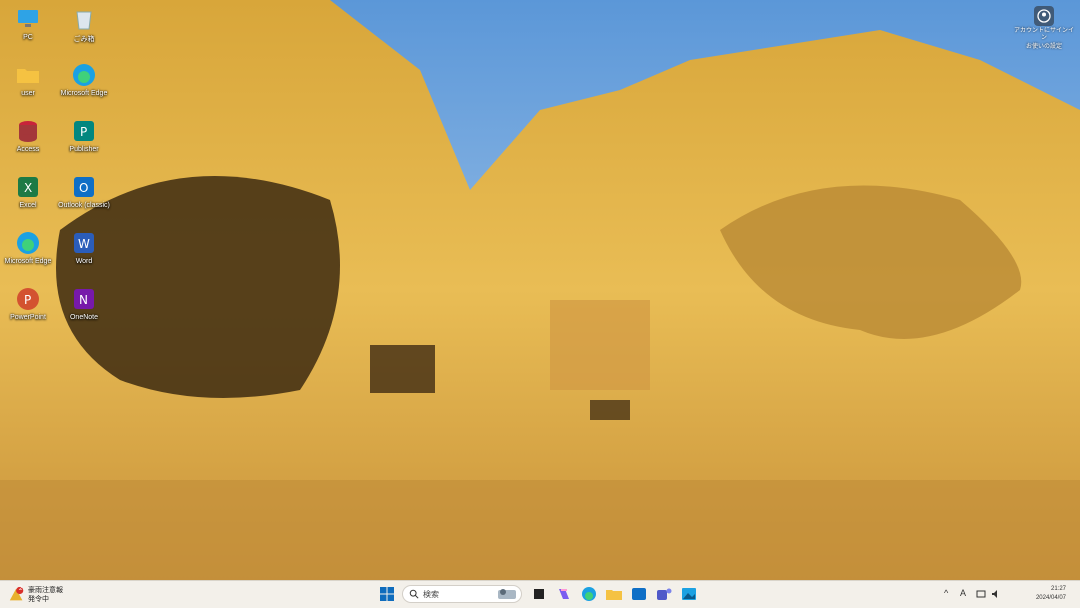 This screenshot has height=608, width=1080. I want to click on desktop-icon-recycle-bin: ごみ箱, so click(84, 25).